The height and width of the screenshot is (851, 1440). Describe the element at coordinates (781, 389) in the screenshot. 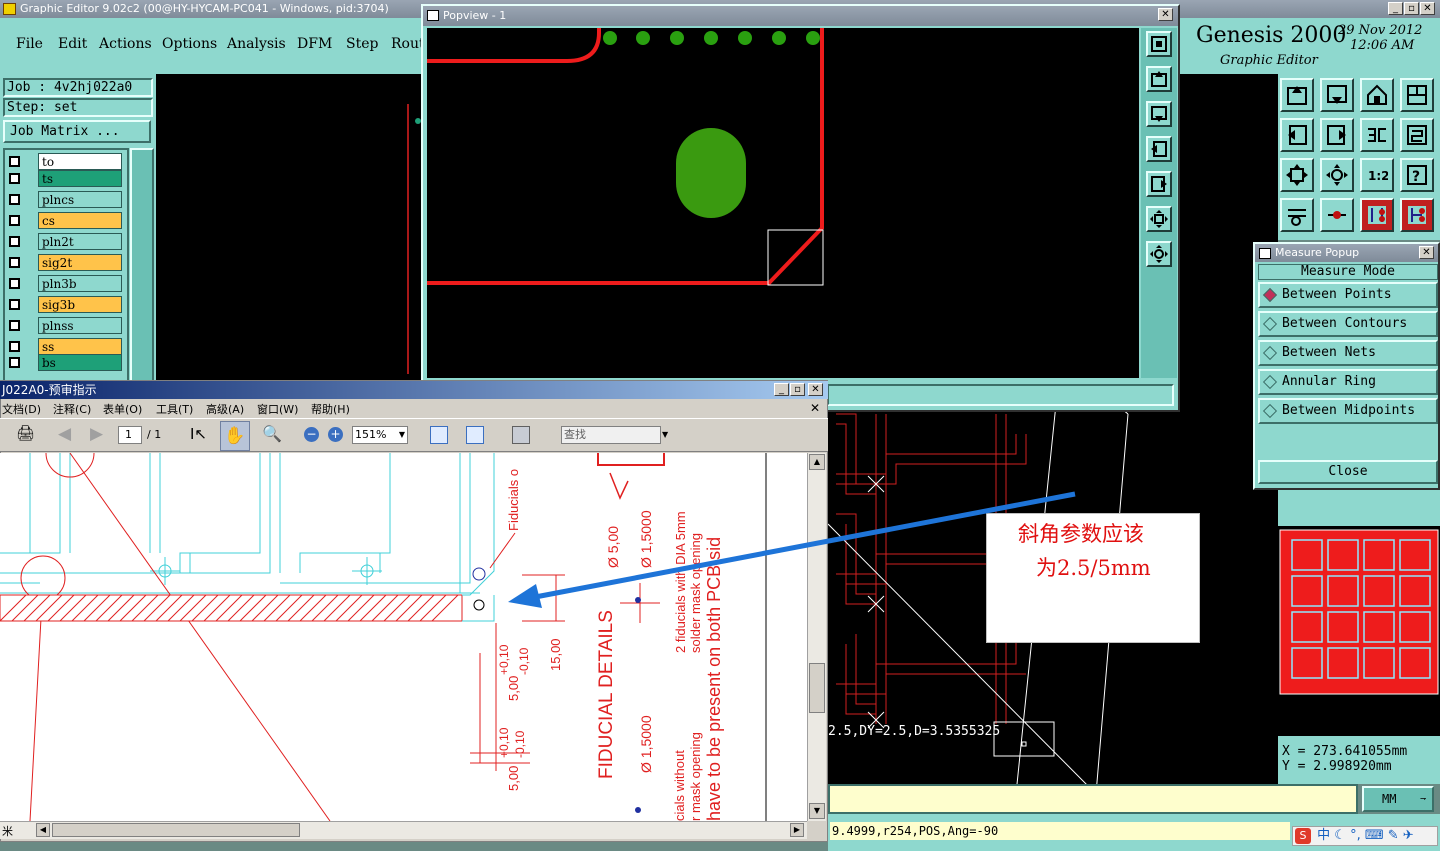

I see `pdf-minimize-button: _` at that location.